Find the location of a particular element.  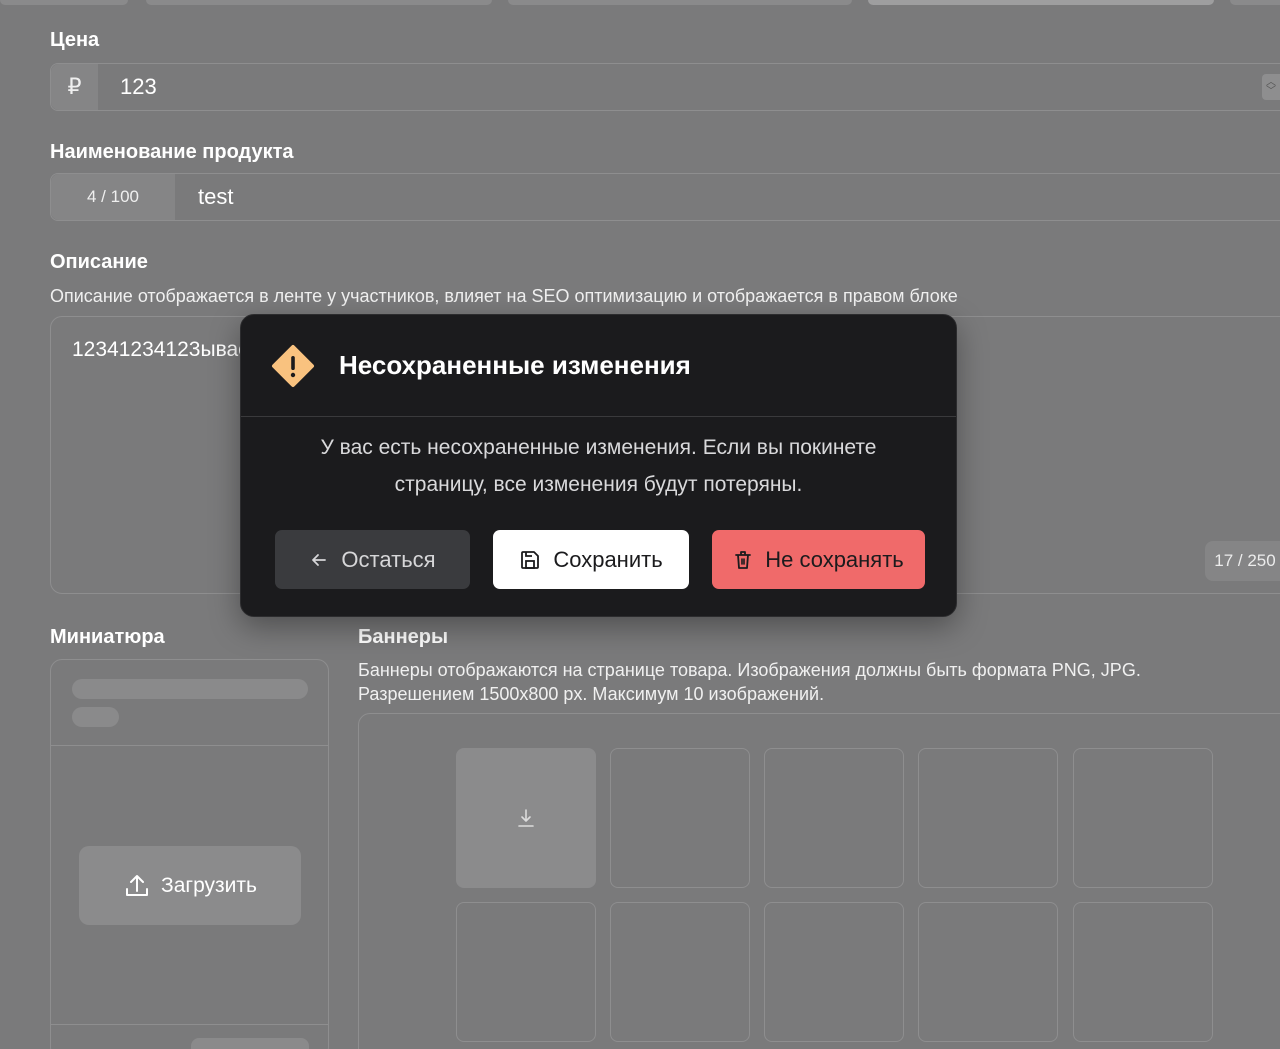

thumbnail-footer-control is located at coordinates (250, 1043).